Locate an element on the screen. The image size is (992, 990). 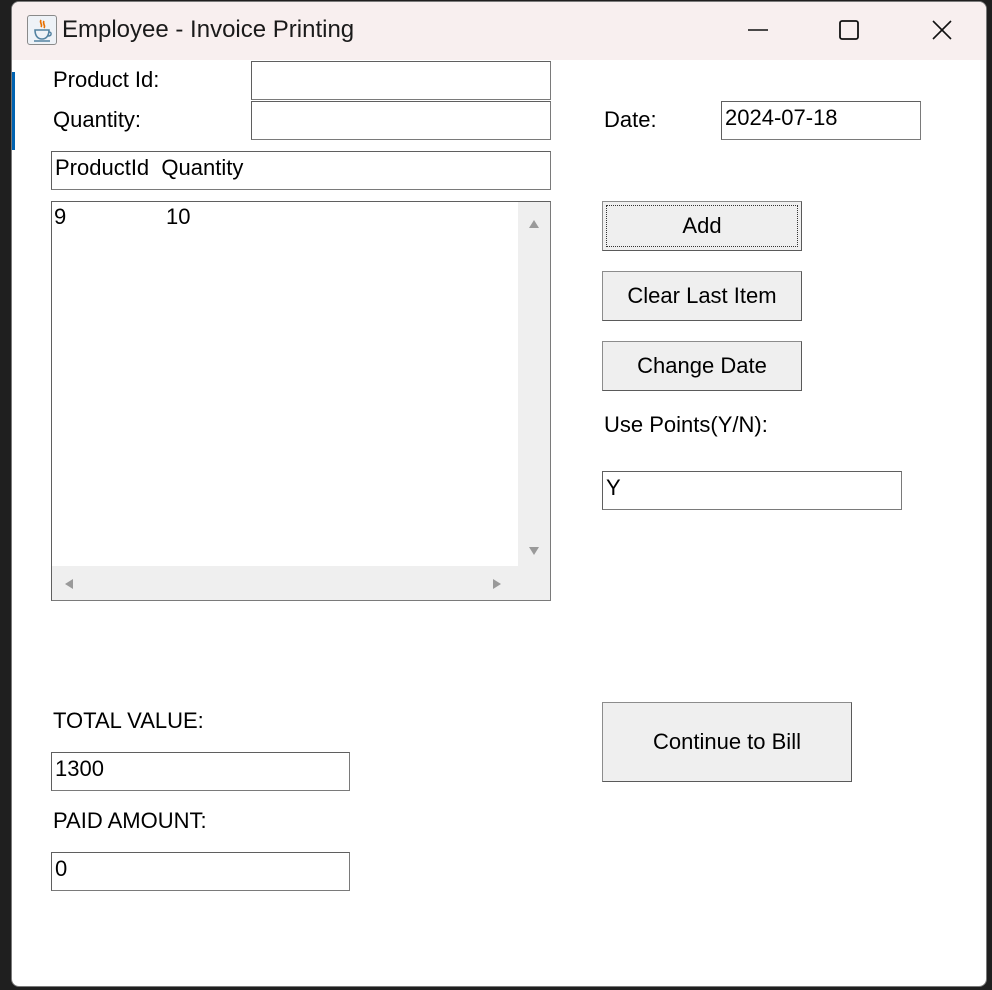
scroll-right-icon is located at coordinates (497, 586).